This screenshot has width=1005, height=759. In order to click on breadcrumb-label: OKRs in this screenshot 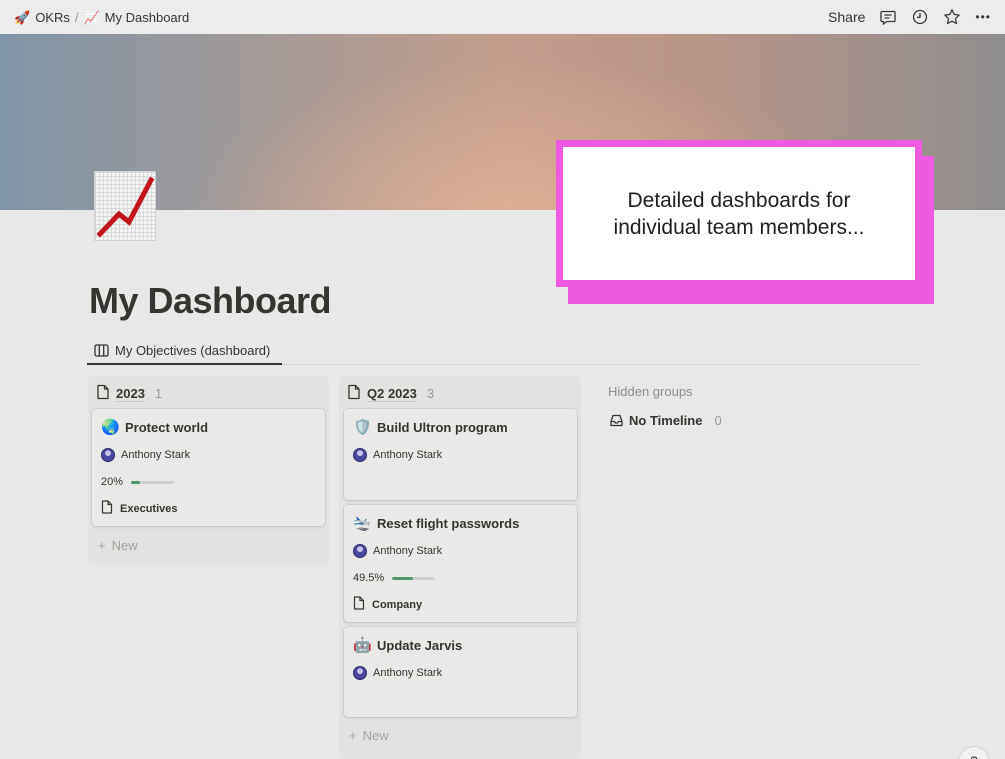, I will do `click(52, 17)`.